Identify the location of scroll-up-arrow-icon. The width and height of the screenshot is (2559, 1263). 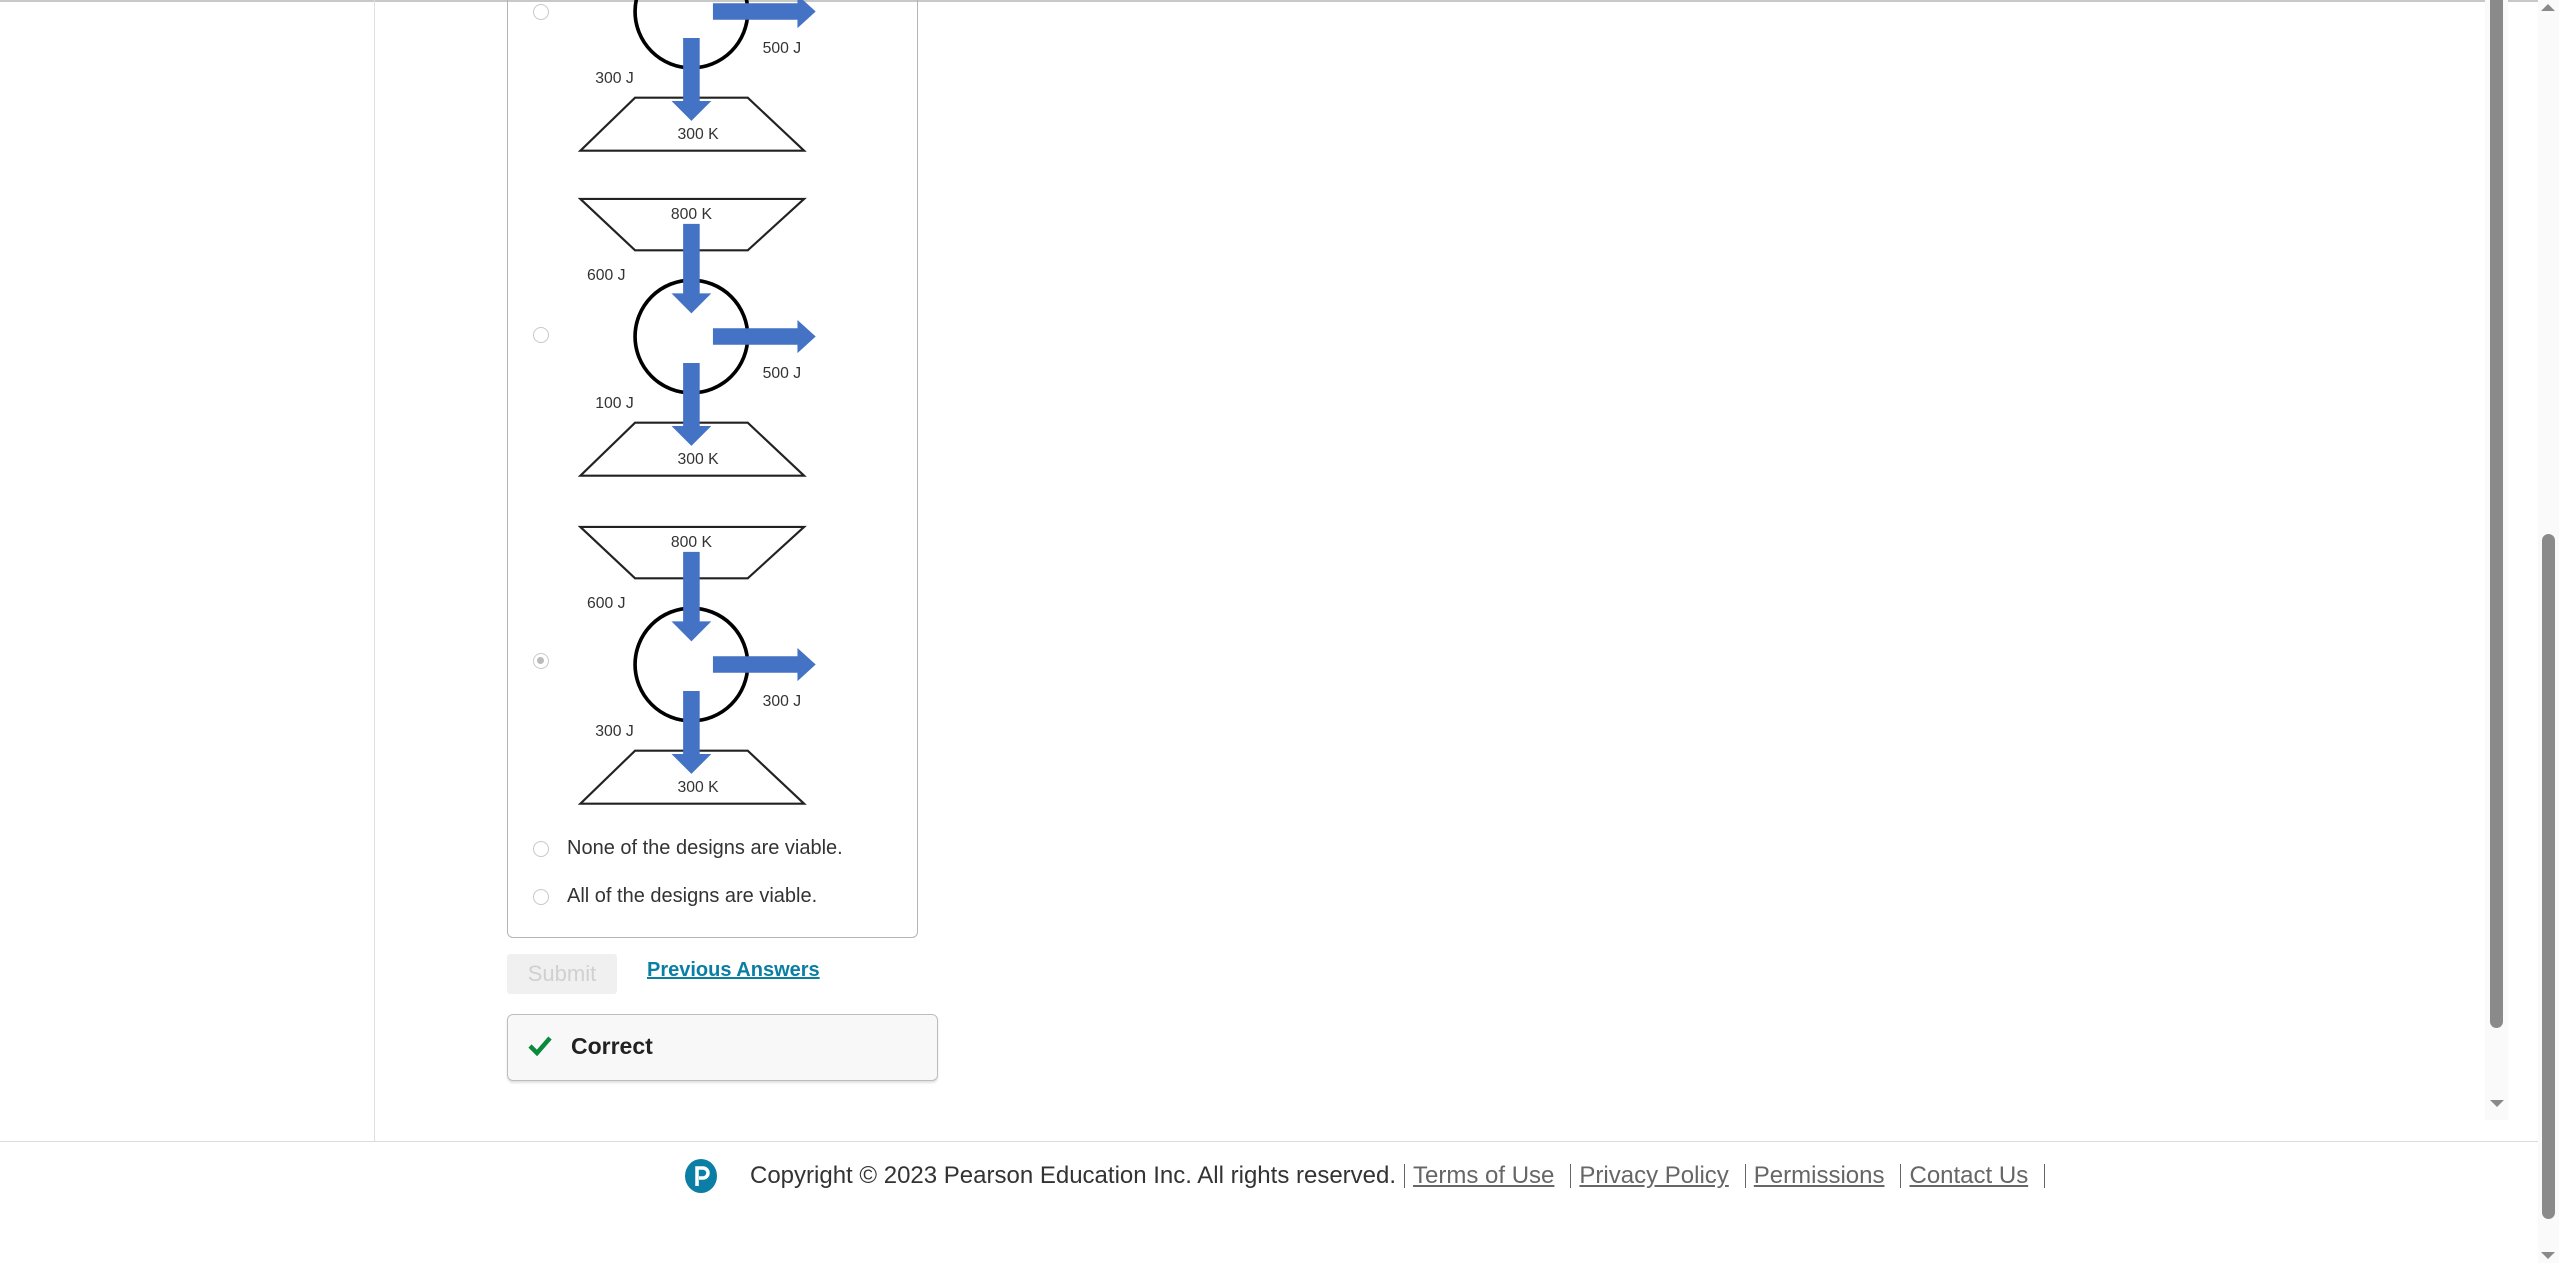
(2548, 7).